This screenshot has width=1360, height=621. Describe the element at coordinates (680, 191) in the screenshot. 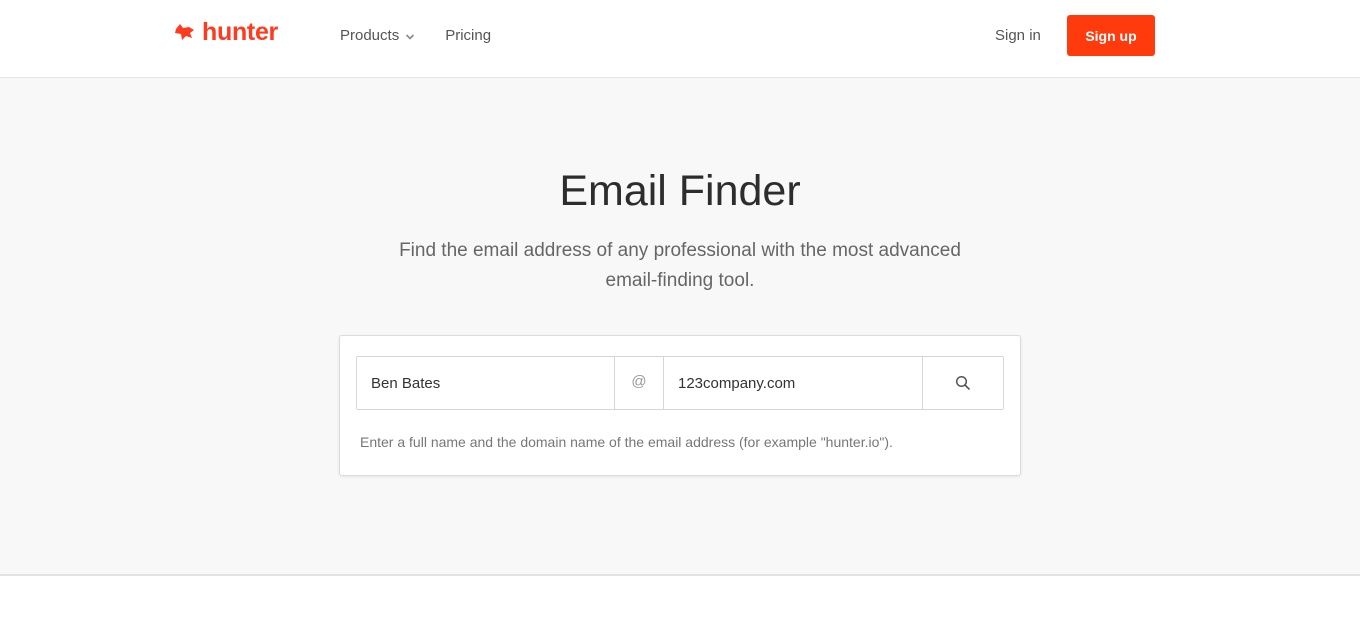

I see `page-title: Email Finder` at that location.